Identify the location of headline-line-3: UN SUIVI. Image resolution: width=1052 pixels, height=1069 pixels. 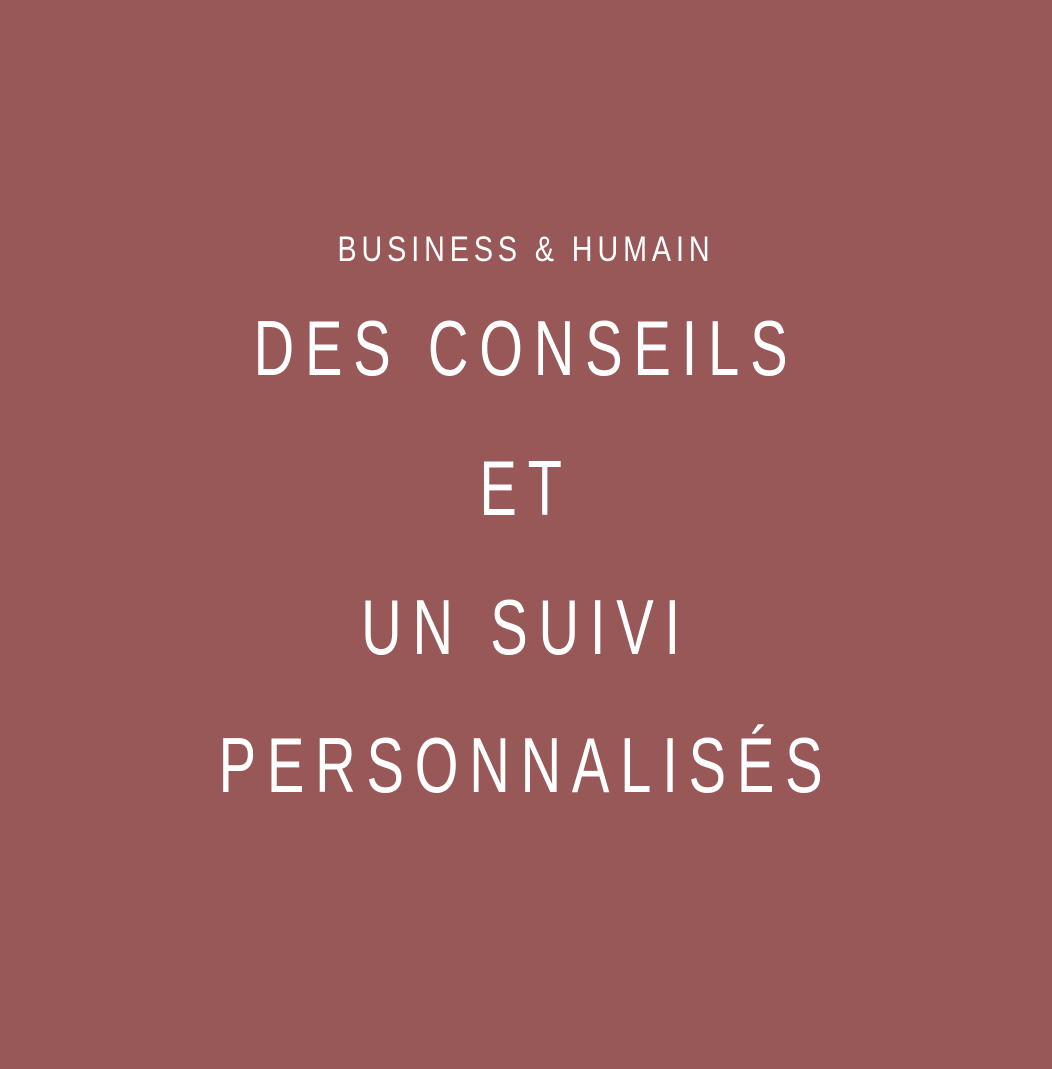
(526, 627).